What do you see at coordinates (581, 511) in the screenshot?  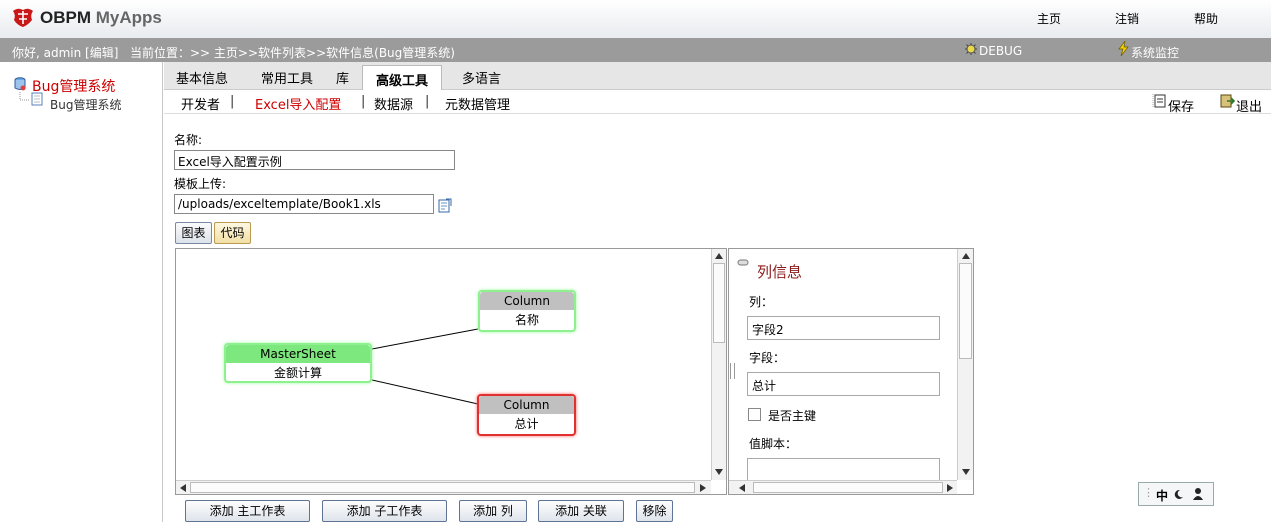 I see `add-relation-button: 添加 关联` at bounding box center [581, 511].